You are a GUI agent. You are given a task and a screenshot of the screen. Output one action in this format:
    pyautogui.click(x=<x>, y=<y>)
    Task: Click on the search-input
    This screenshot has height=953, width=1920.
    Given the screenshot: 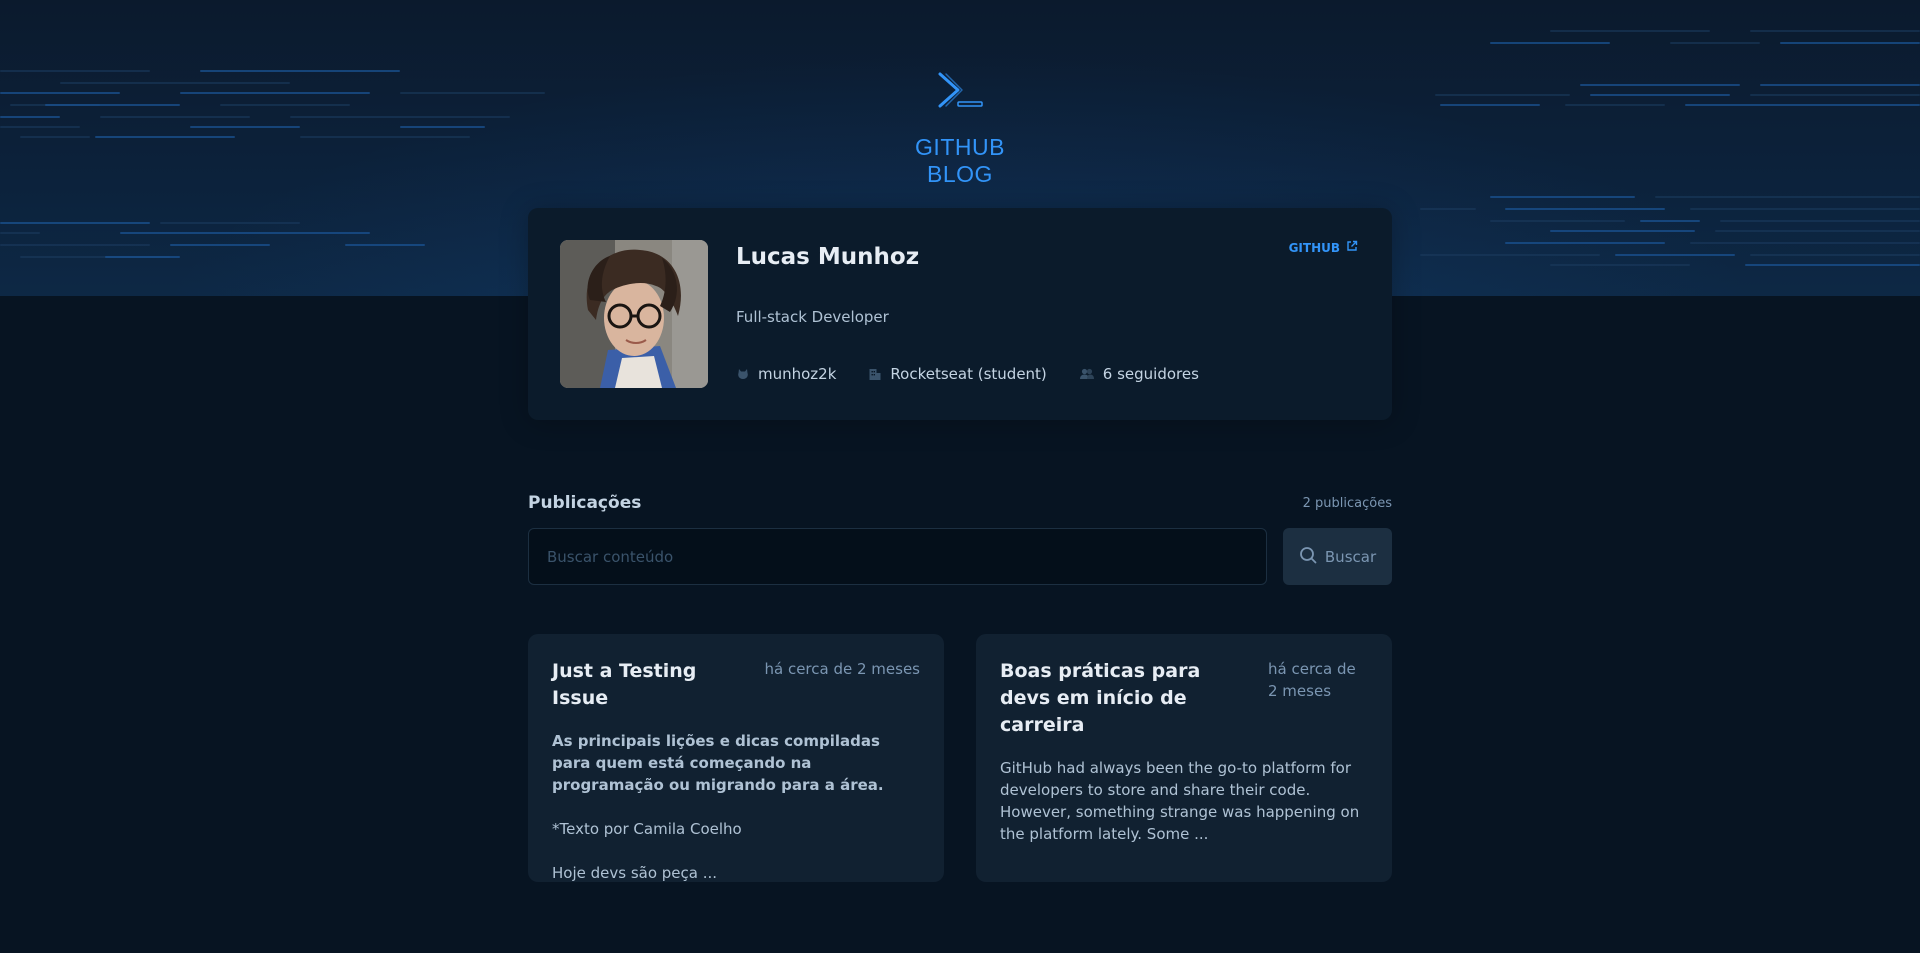 What is the action you would take?
    pyautogui.click(x=897, y=556)
    